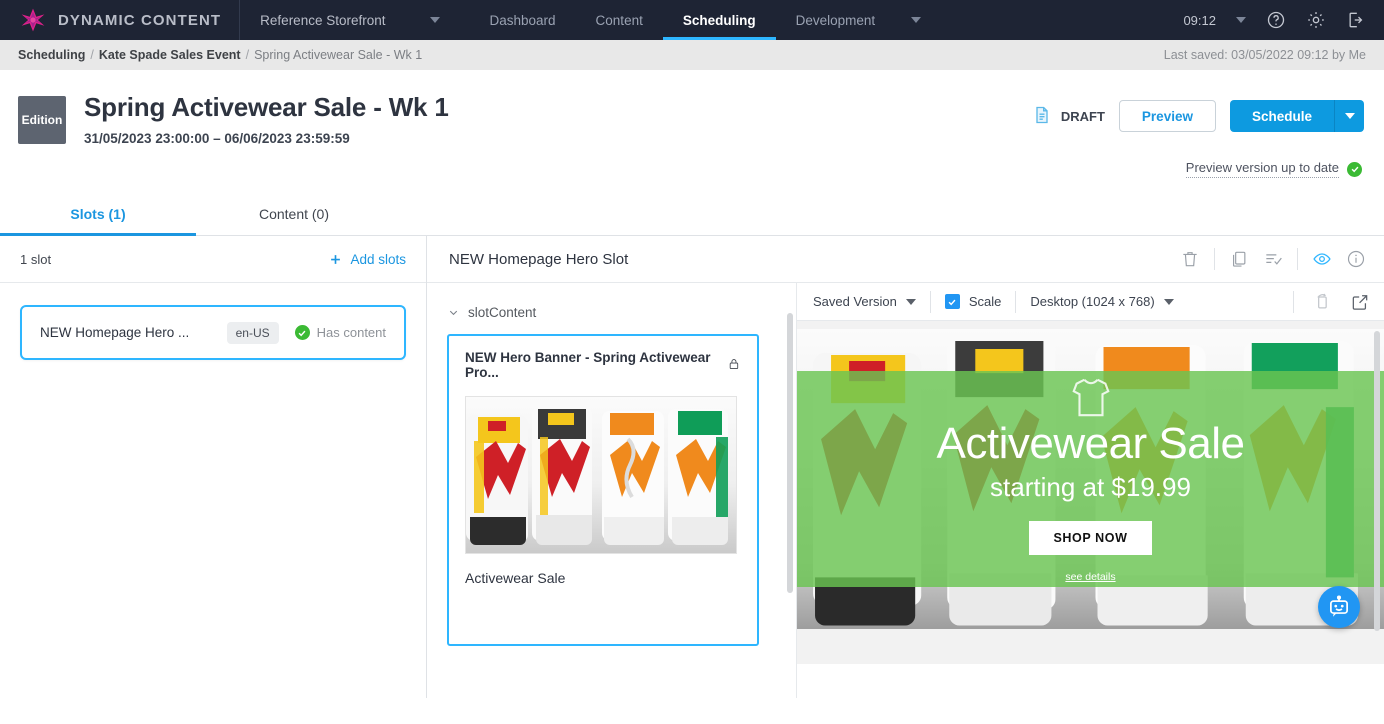  What do you see at coordinates (952, 301) in the screenshot?
I see `checkbox-checked-icon` at bounding box center [952, 301].